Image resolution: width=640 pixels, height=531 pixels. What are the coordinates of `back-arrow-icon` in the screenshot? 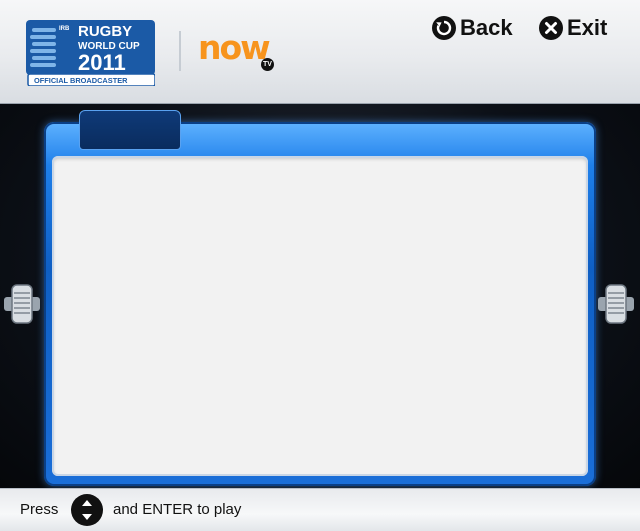 It's located at (444, 28).